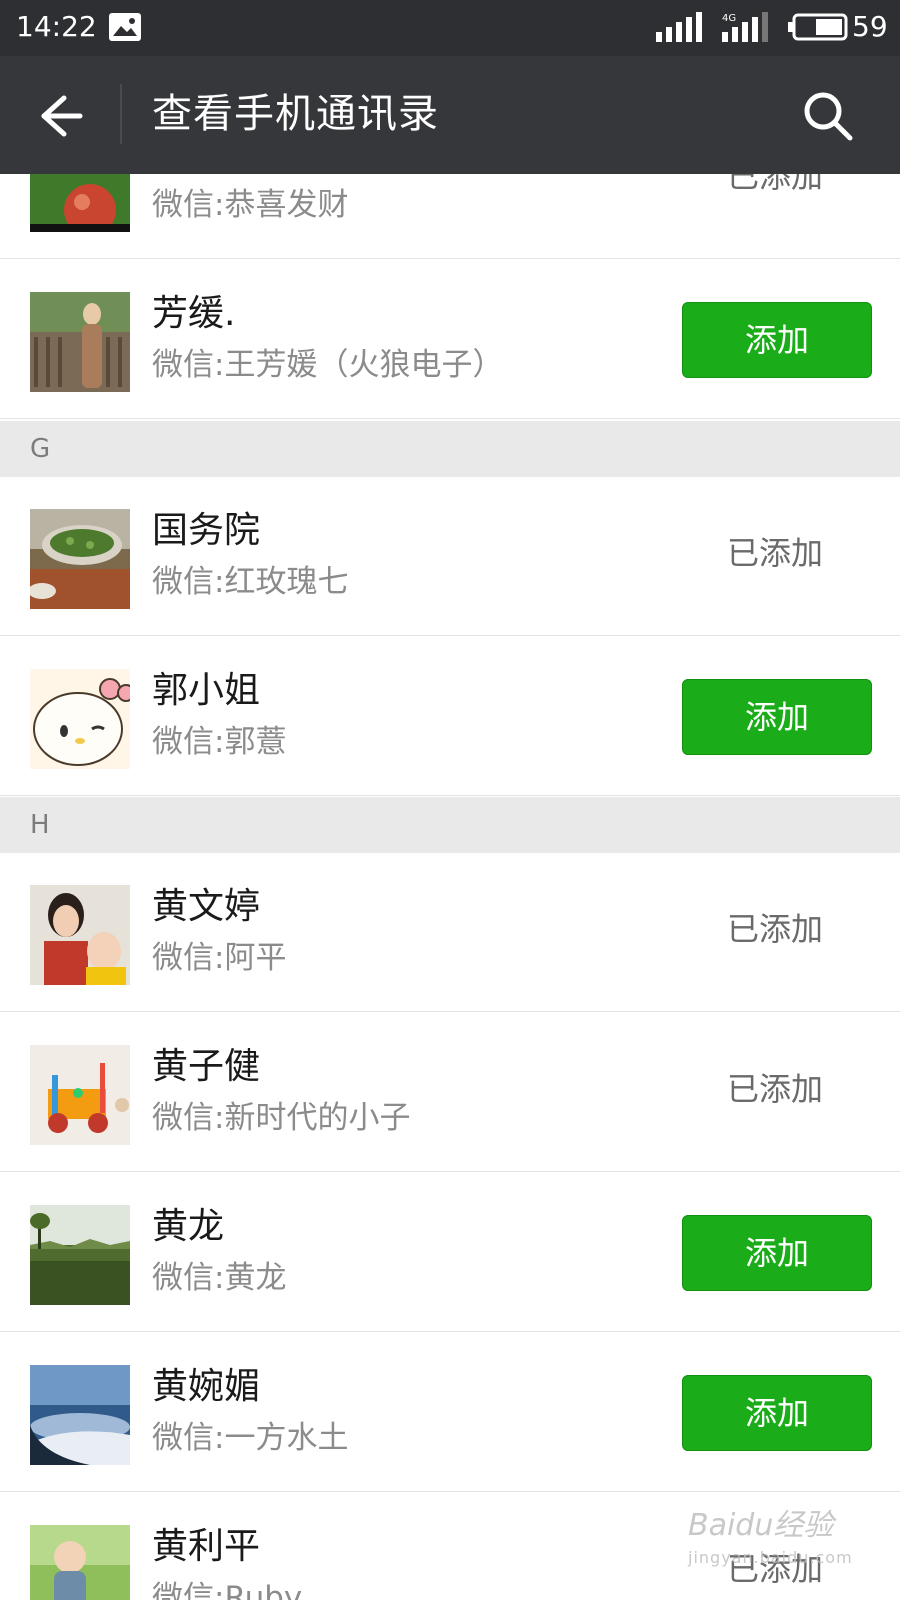 The width and height of the screenshot is (900, 1600). I want to click on status-bar: 14:22 4G 59, so click(450, 28).